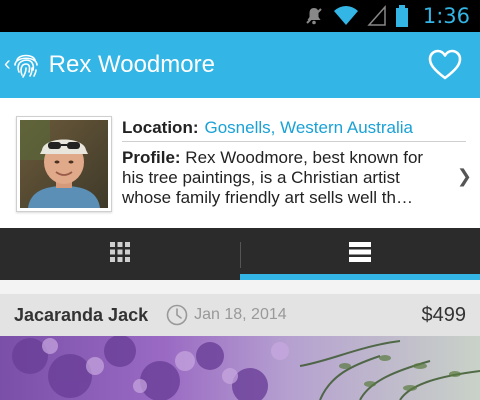 The image size is (480, 400). What do you see at coordinates (346, 16) in the screenshot?
I see `wifi-icon` at bounding box center [346, 16].